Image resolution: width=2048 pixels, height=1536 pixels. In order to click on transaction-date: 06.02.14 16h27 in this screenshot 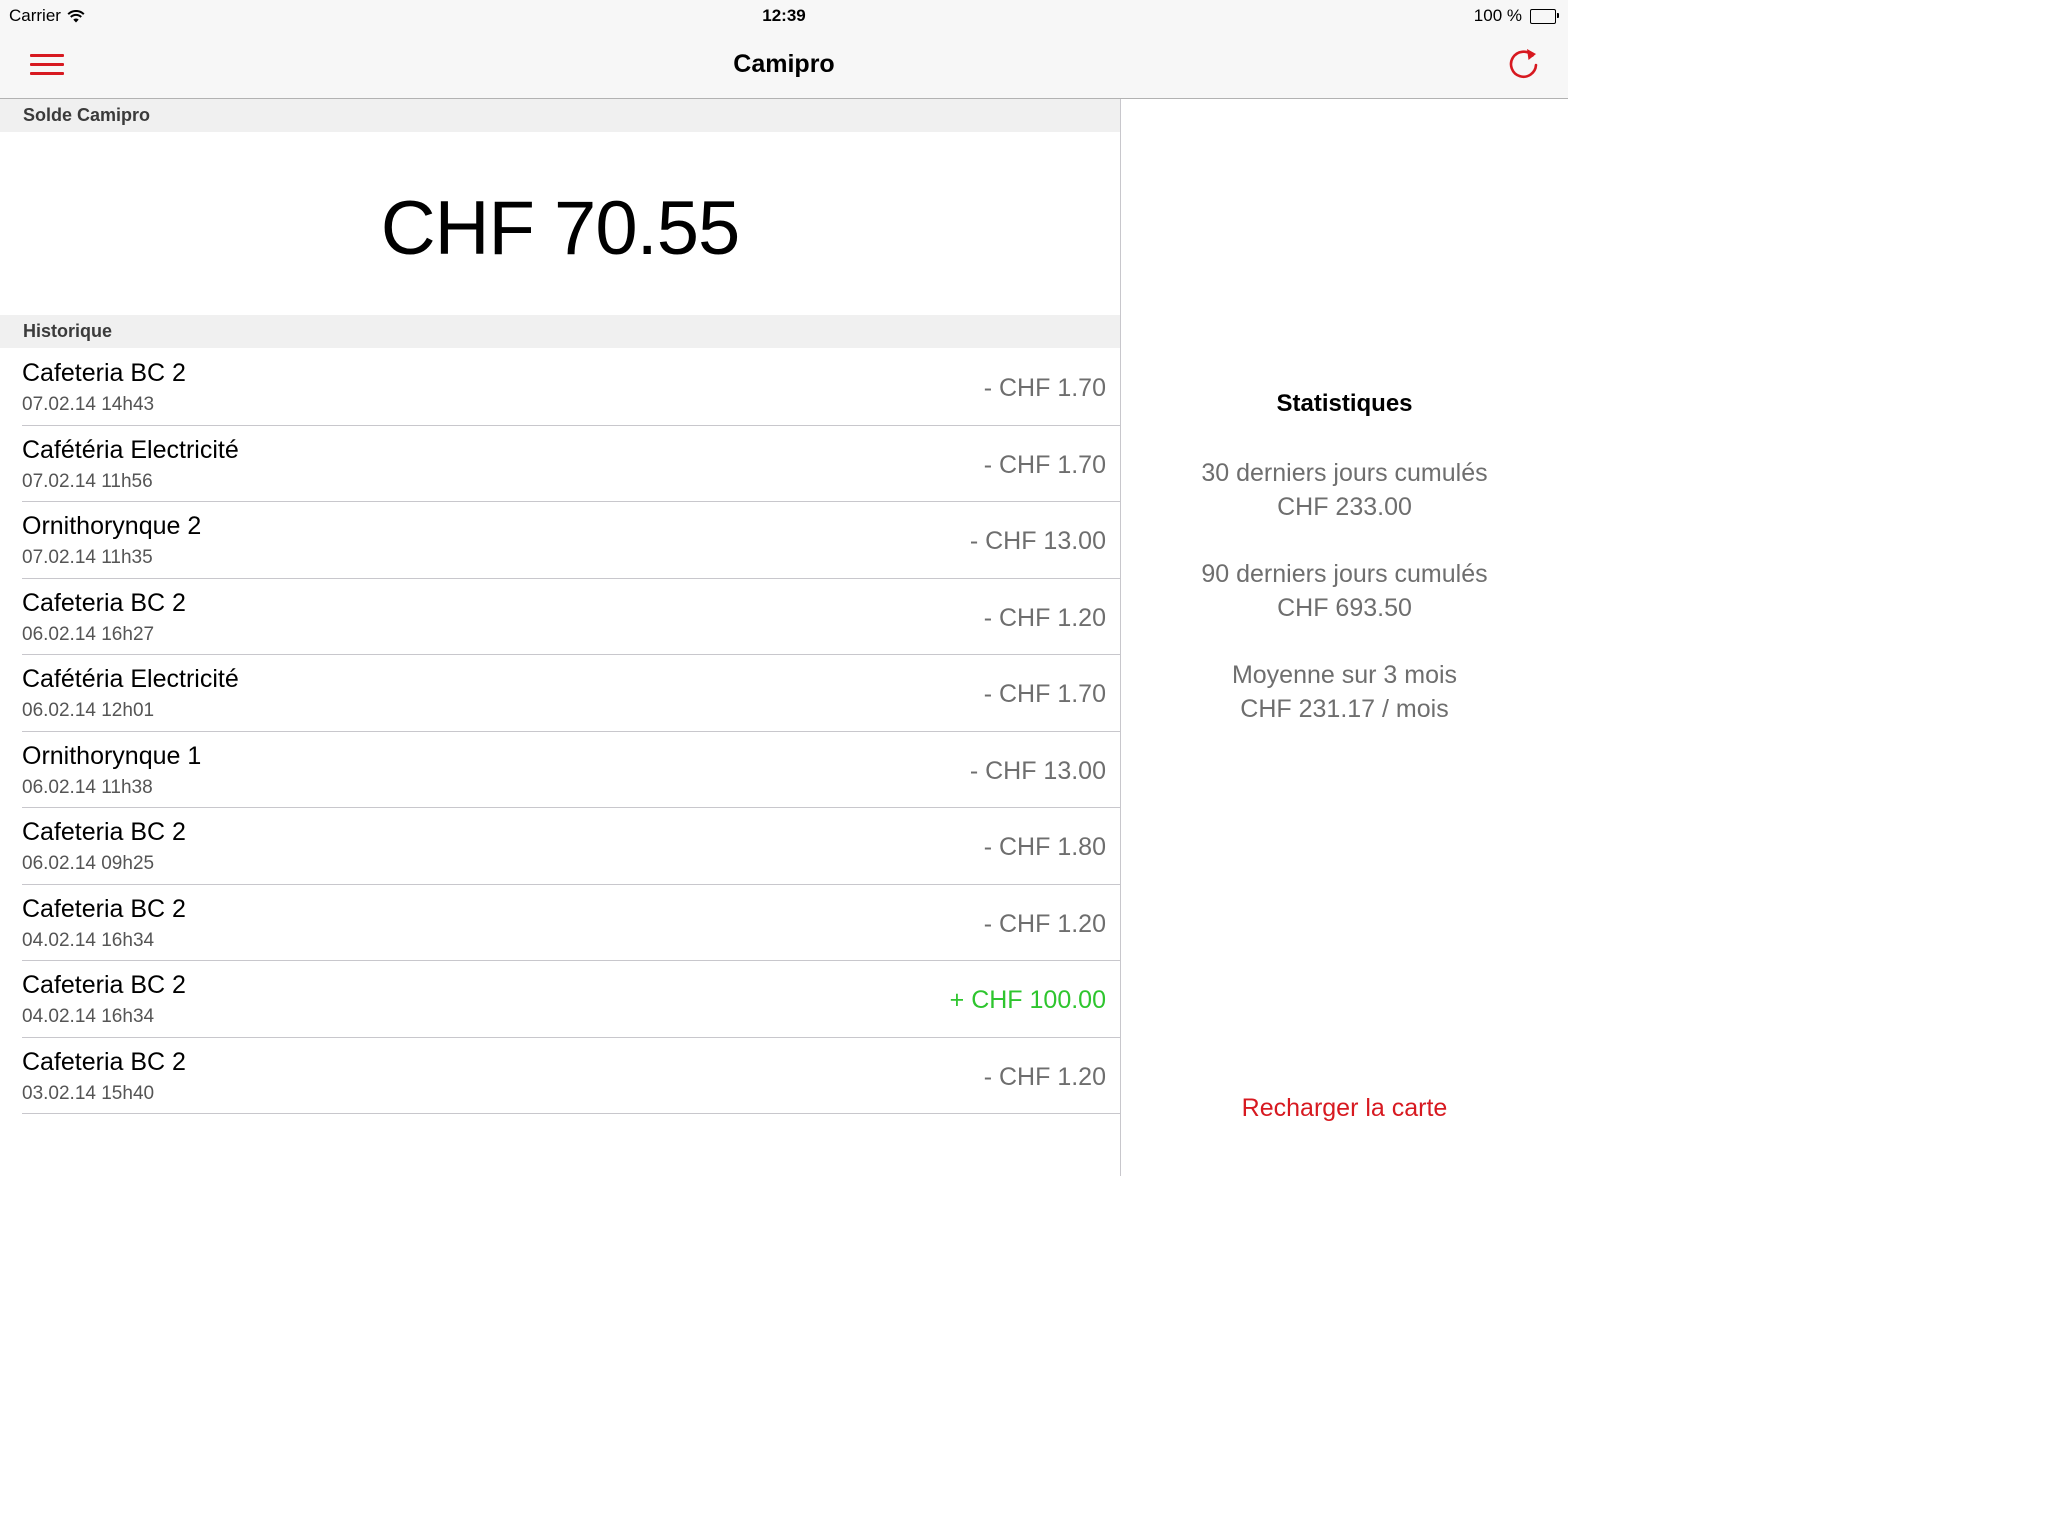, I will do `click(88, 634)`.